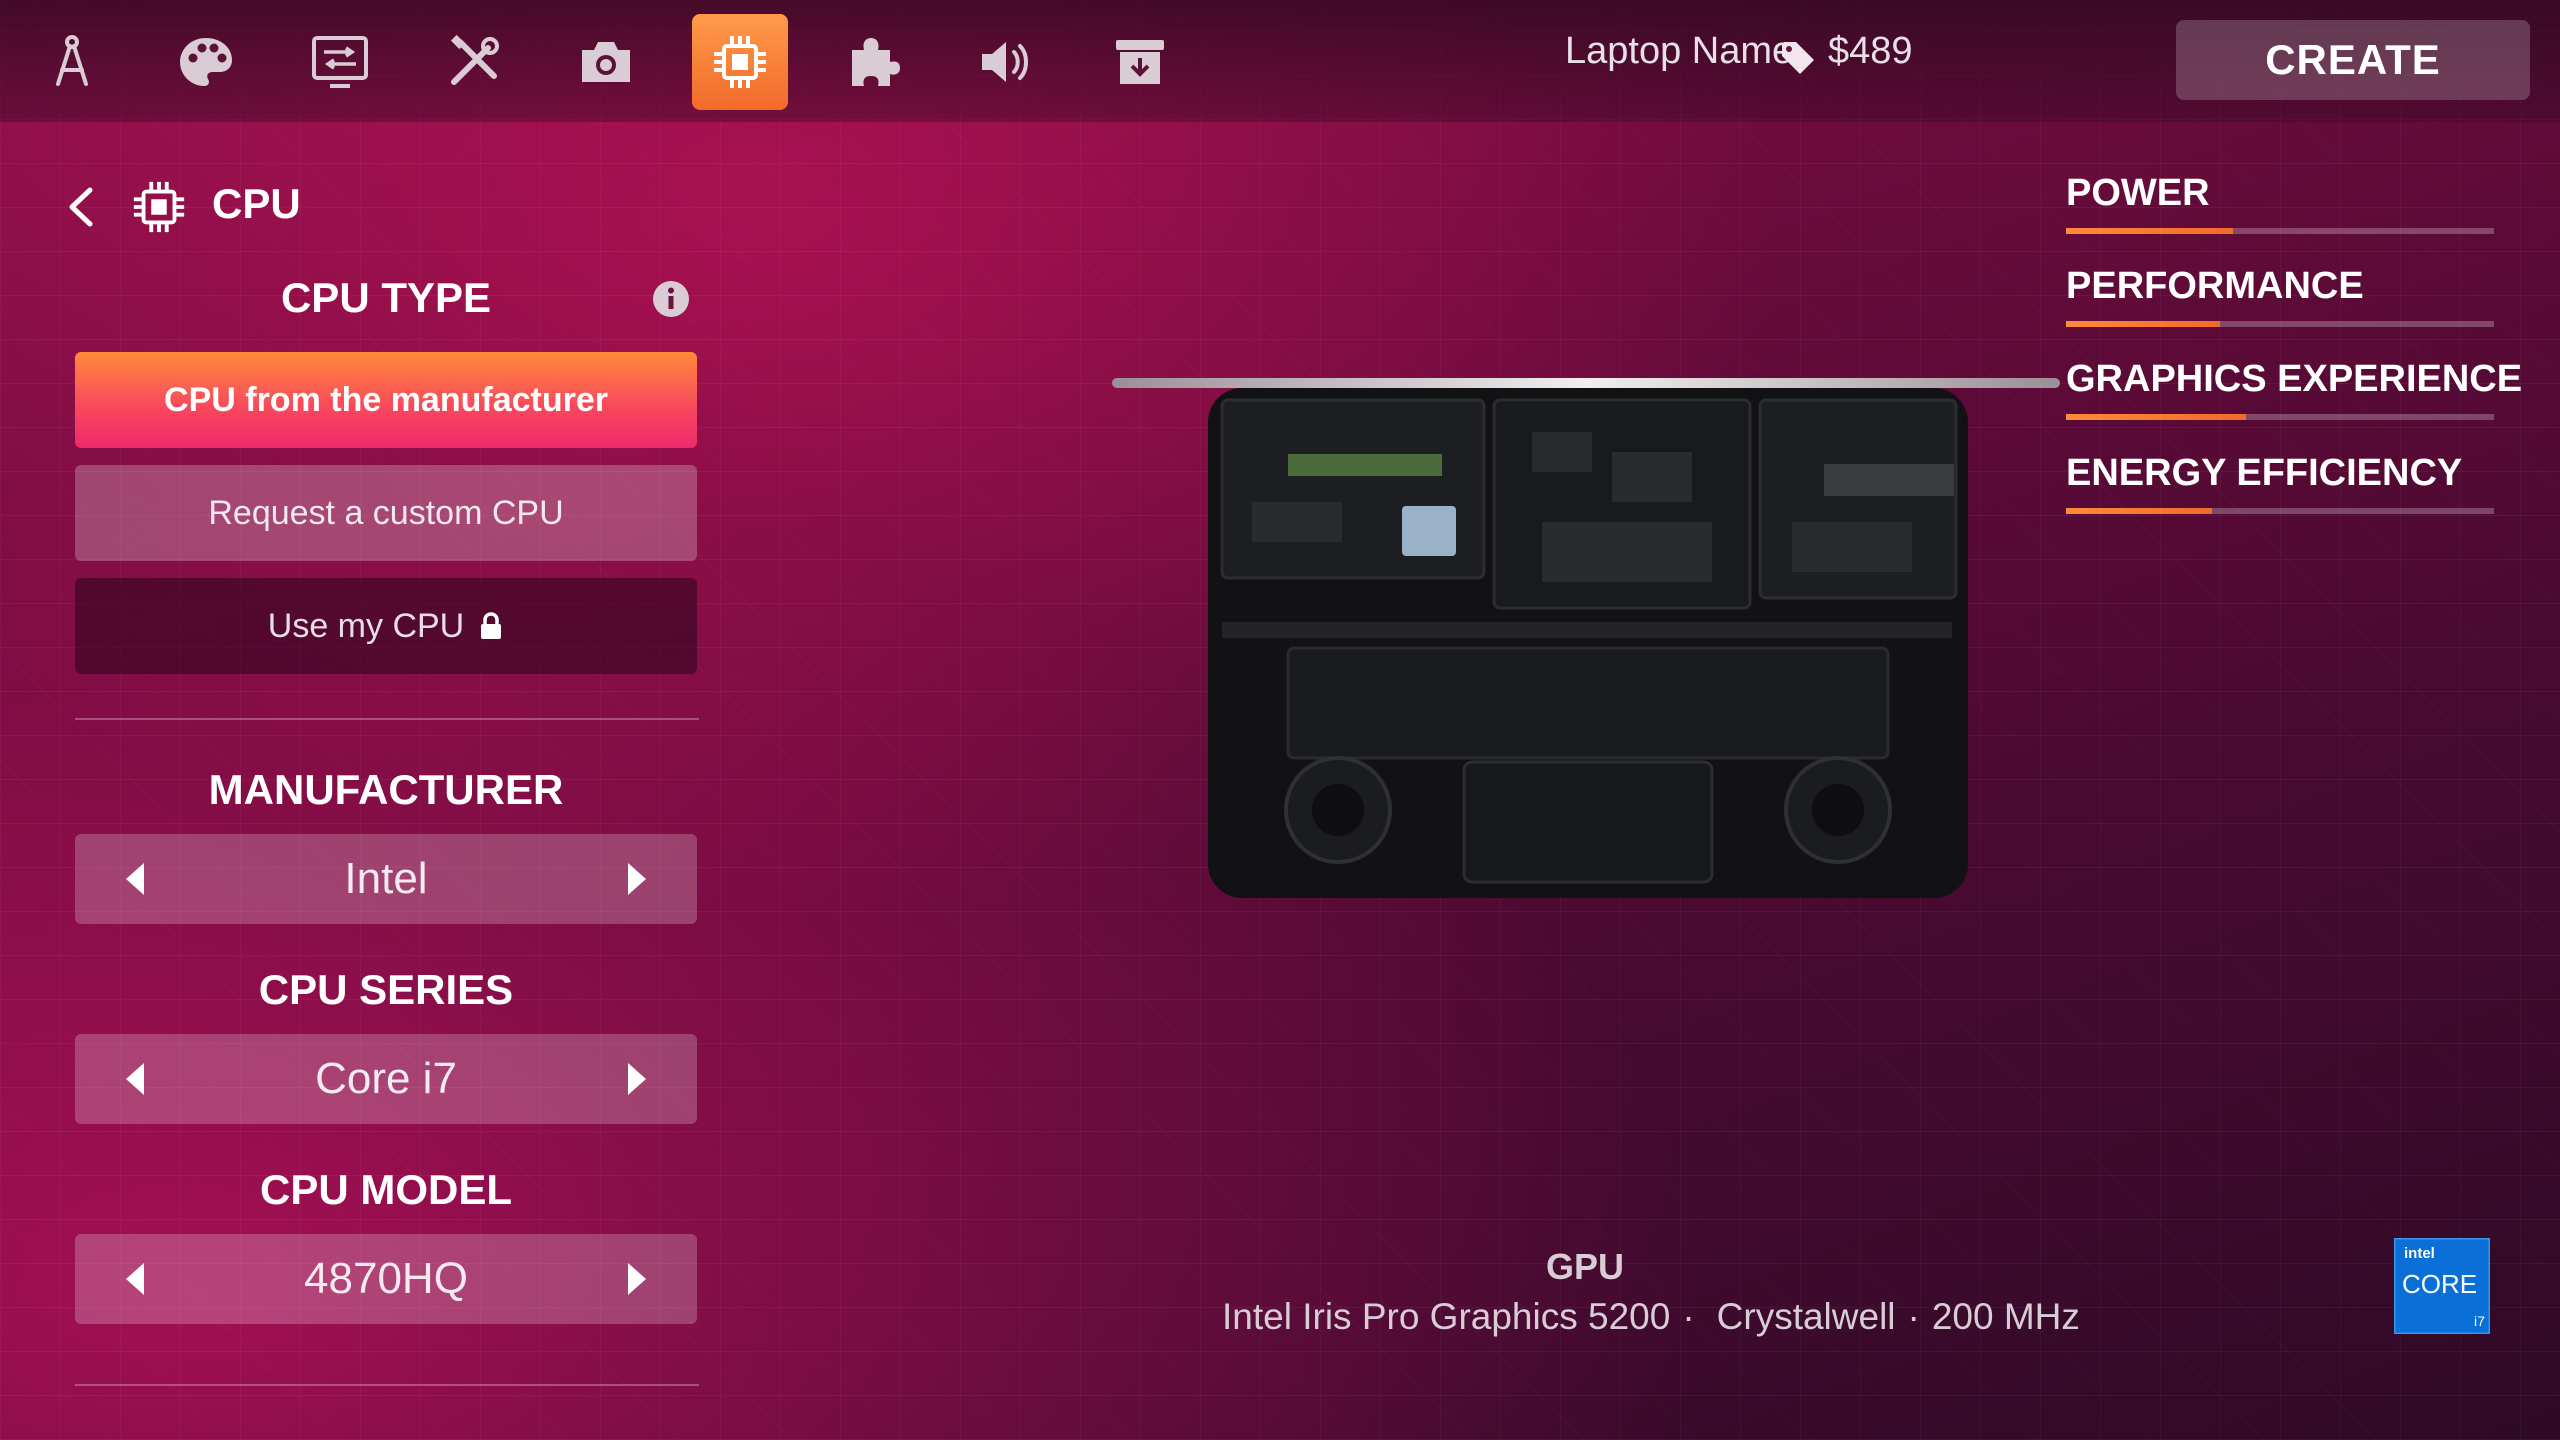 The image size is (2560, 1440). What do you see at coordinates (1806, 1316) in the screenshot?
I see `gpu-cache: Crystalwell` at bounding box center [1806, 1316].